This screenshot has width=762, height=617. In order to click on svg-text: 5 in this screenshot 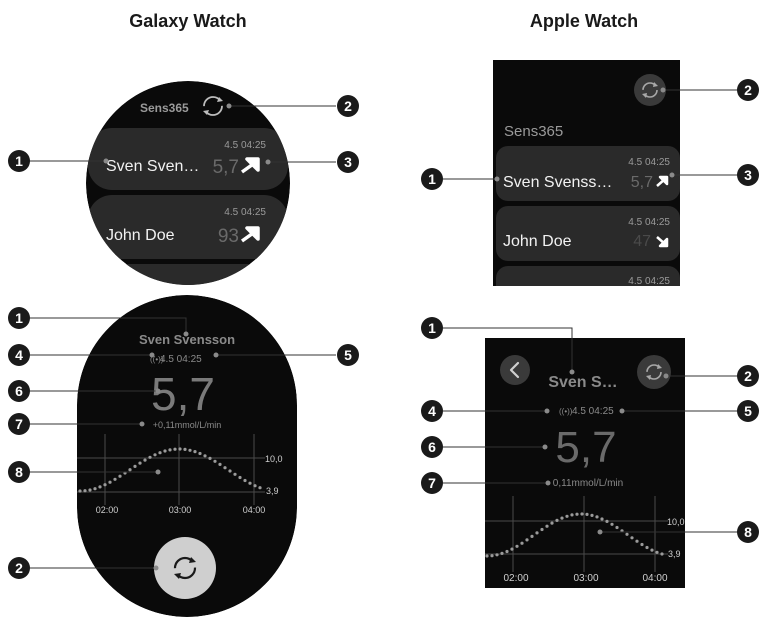, I will do `click(348, 355)`.